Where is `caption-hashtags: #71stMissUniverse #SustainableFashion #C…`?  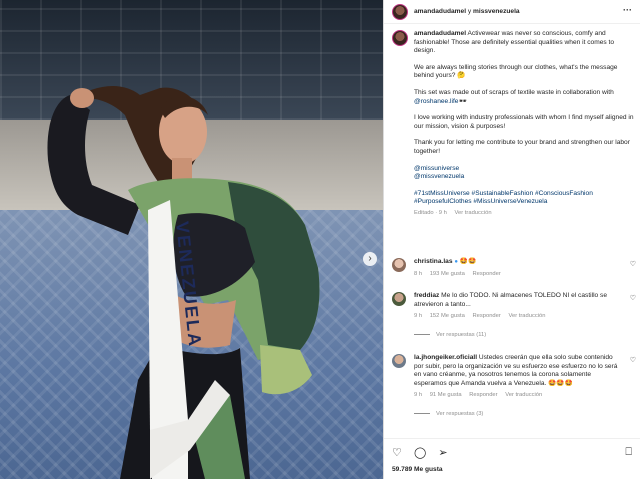 caption-hashtags: #71stMissUniverse #SustainableFashion #C… is located at coordinates (525, 198).